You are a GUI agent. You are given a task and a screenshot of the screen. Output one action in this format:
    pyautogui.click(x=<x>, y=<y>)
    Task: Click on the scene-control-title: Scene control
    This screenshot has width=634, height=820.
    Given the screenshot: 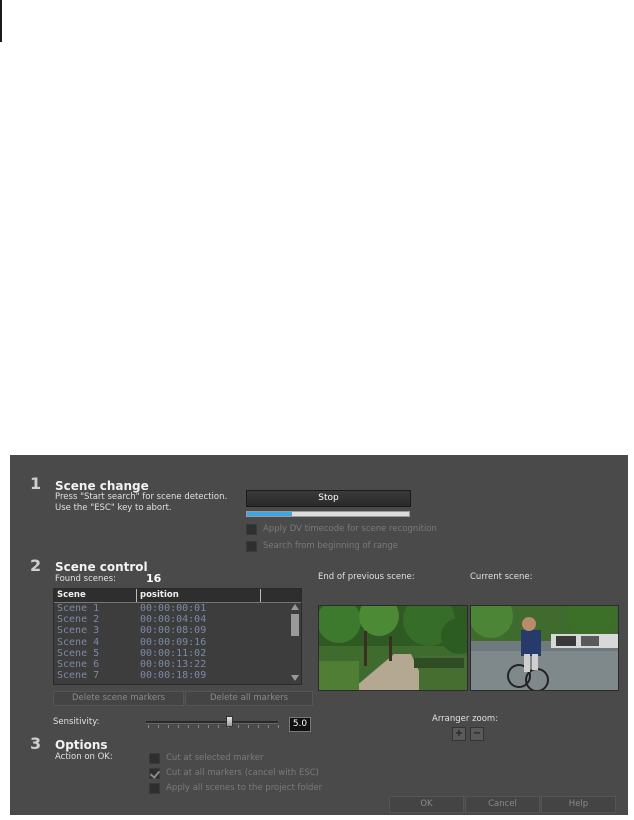 What is the action you would take?
    pyautogui.click(x=101, y=567)
    